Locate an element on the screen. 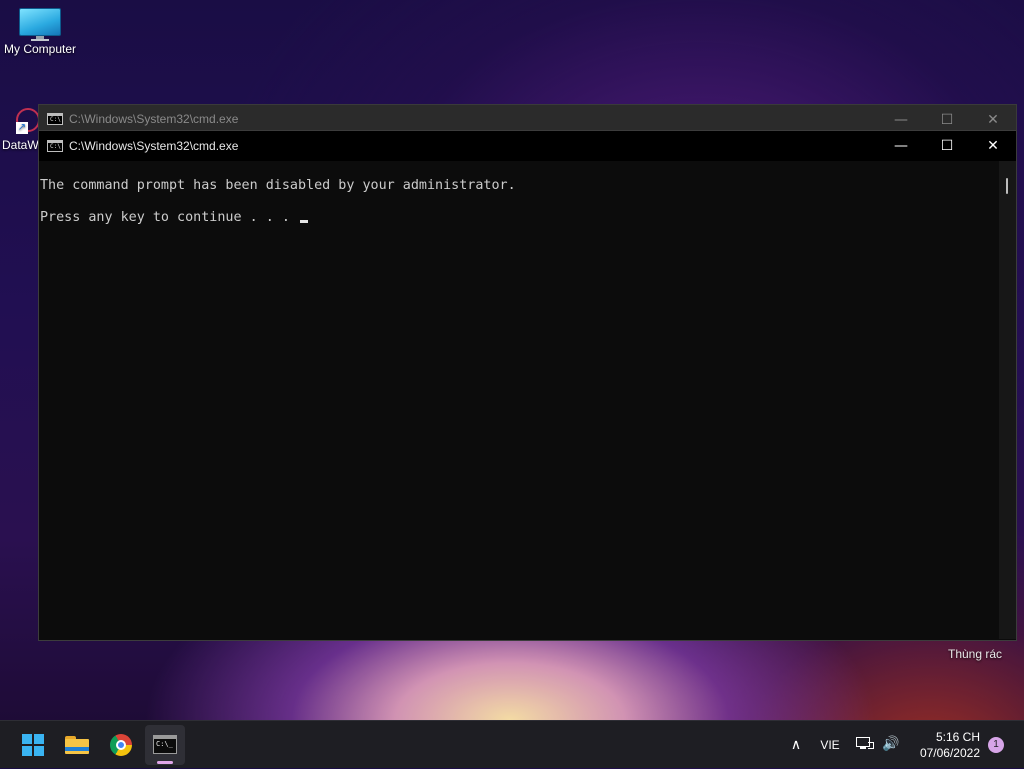 Image resolution: width=1024 pixels, height=769 pixels. console-line-with-cursor: Press any key to continue . . . is located at coordinates (174, 217).